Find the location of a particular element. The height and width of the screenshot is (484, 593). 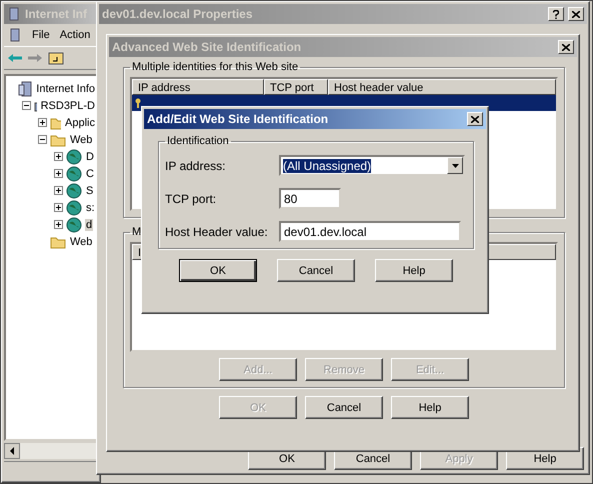

group-label: Identification is located at coordinates (198, 141).